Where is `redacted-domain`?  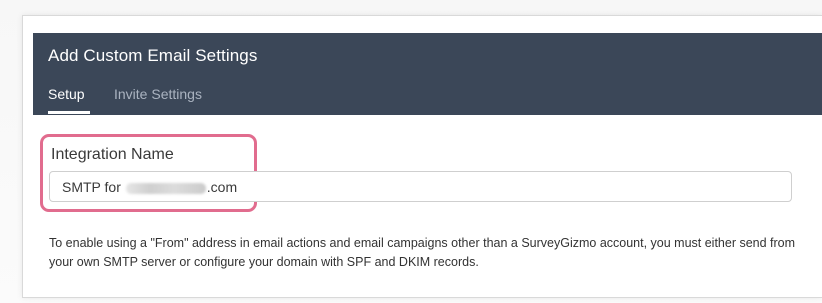
redacted-domain is located at coordinates (165, 188).